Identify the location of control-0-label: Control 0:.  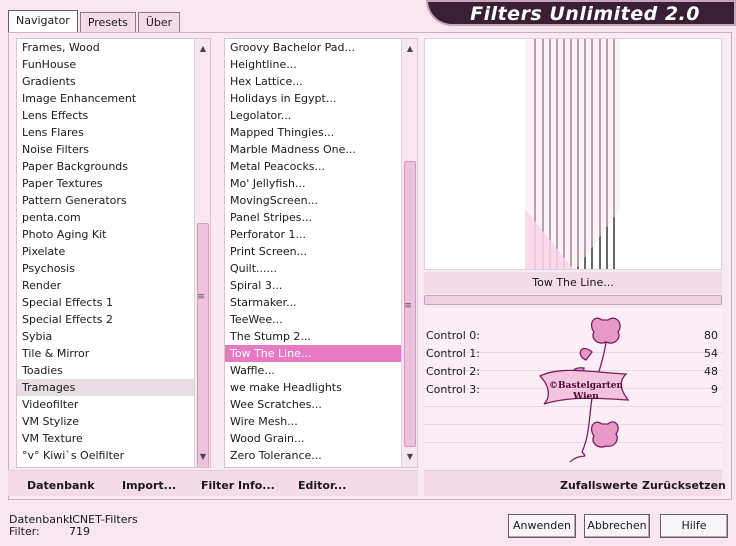
(453, 335).